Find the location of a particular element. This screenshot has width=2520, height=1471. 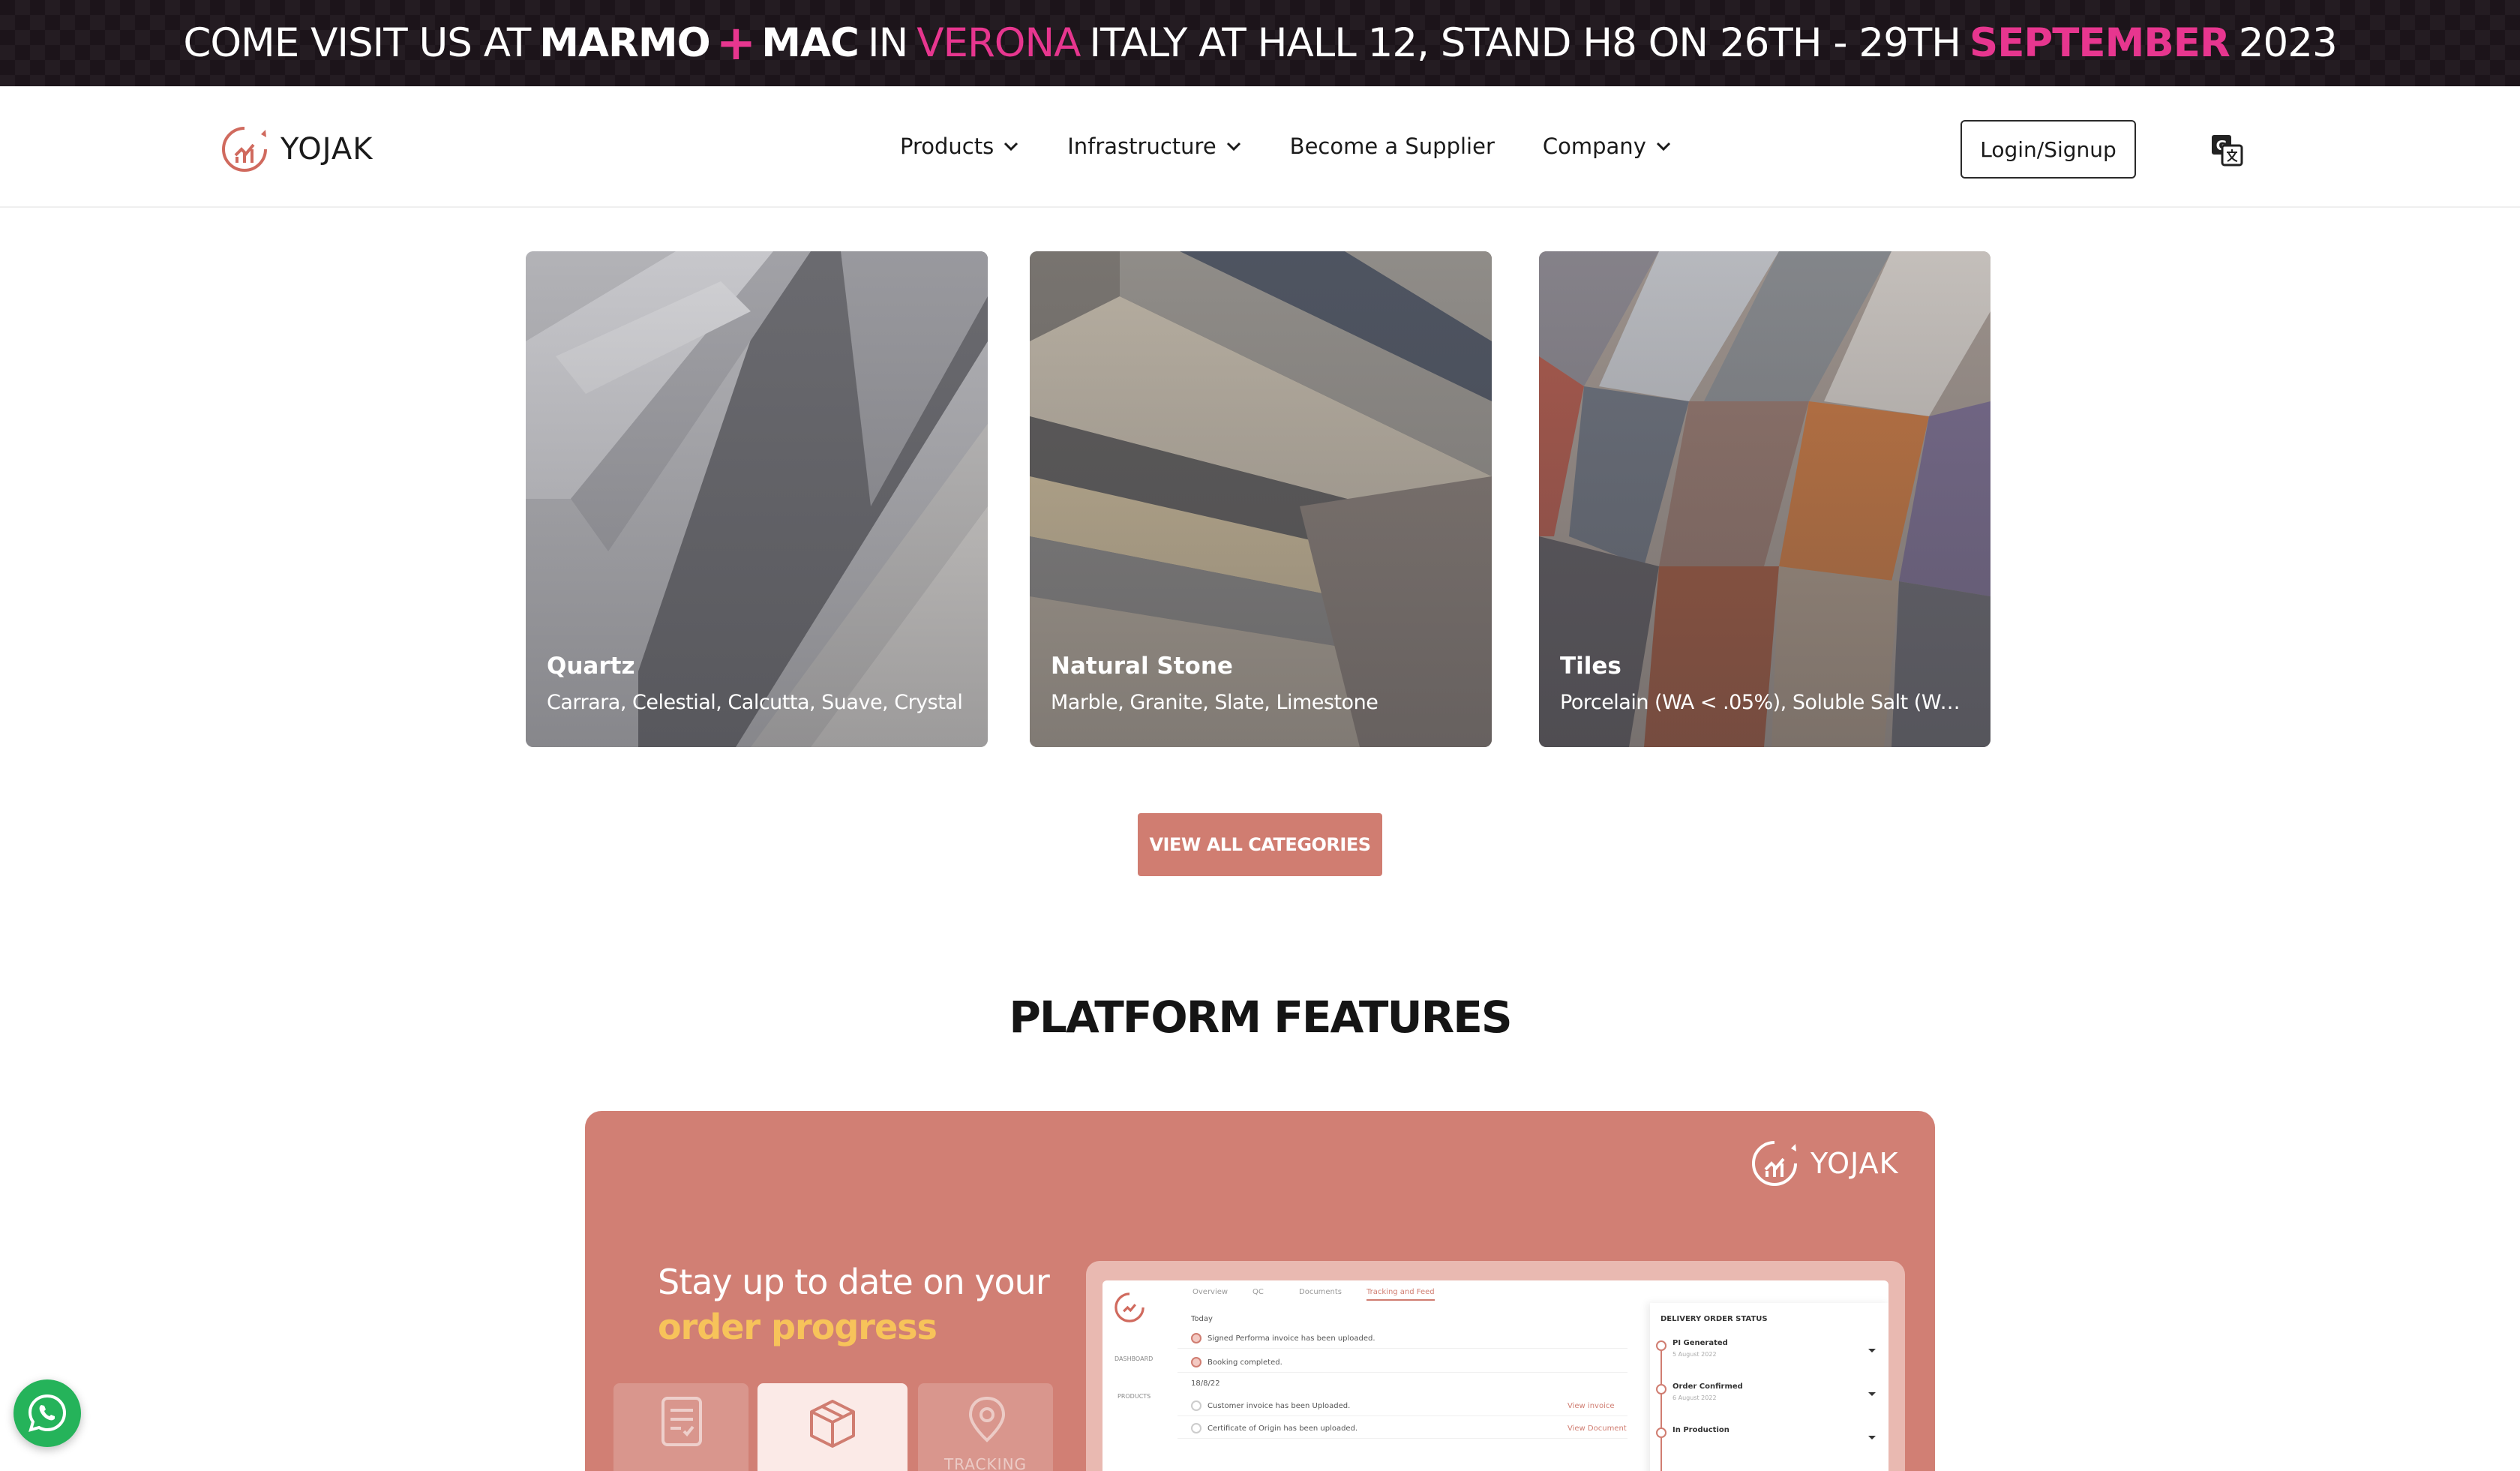

nav-company: Company is located at coordinates (1607, 146).